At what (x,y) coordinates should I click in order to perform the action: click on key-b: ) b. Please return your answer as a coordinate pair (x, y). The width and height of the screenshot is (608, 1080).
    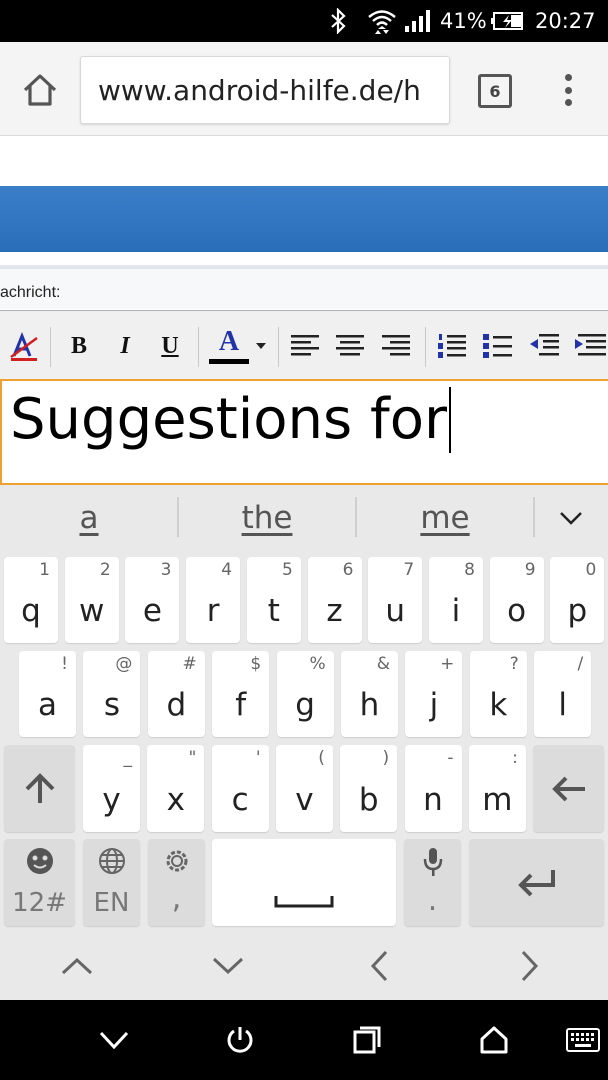
    Looking at the image, I should click on (369, 788).